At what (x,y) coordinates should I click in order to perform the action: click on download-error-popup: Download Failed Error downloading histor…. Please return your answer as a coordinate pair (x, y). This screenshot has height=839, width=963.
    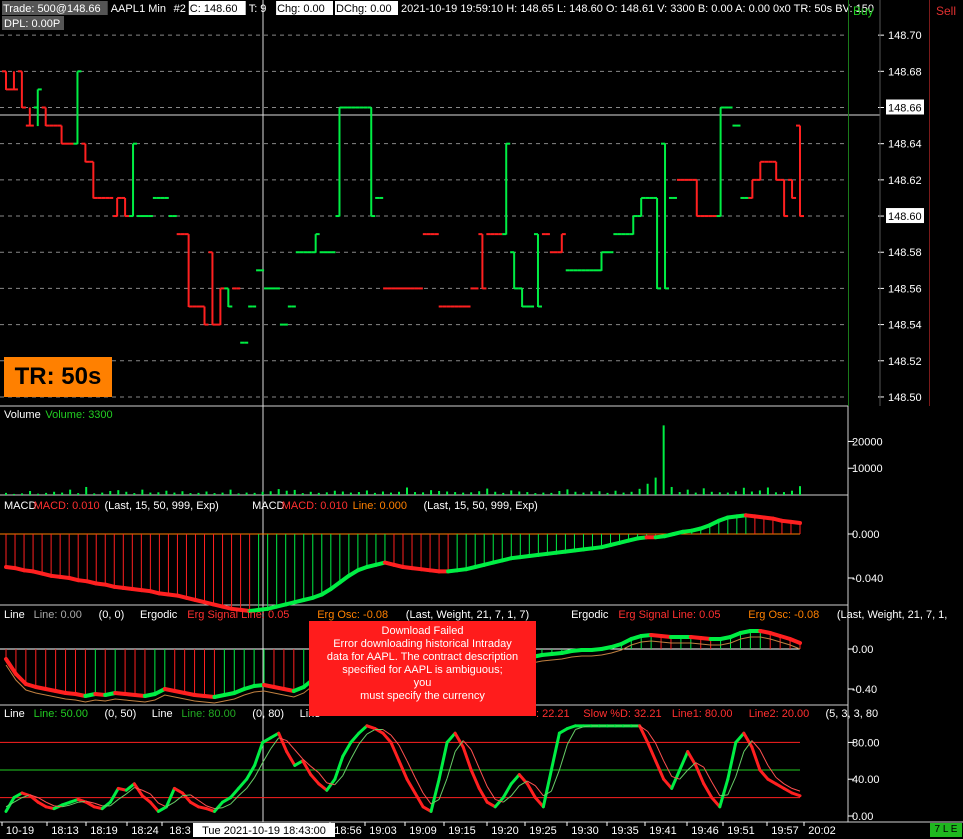
    Looking at the image, I should click on (422, 668).